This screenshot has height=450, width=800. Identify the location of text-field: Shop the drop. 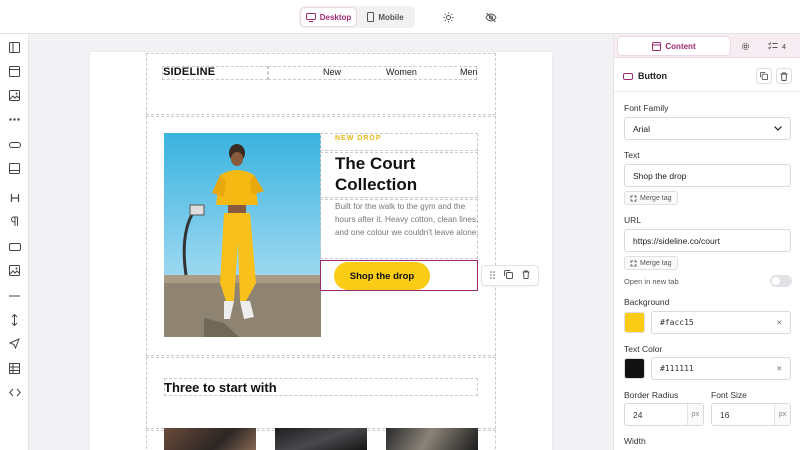
(707, 175).